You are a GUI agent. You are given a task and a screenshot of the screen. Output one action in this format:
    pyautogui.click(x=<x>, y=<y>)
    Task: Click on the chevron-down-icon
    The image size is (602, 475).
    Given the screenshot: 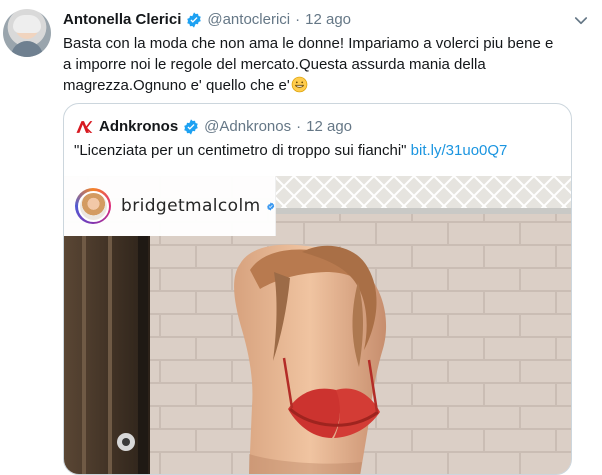 What is the action you would take?
    pyautogui.click(x=581, y=21)
    